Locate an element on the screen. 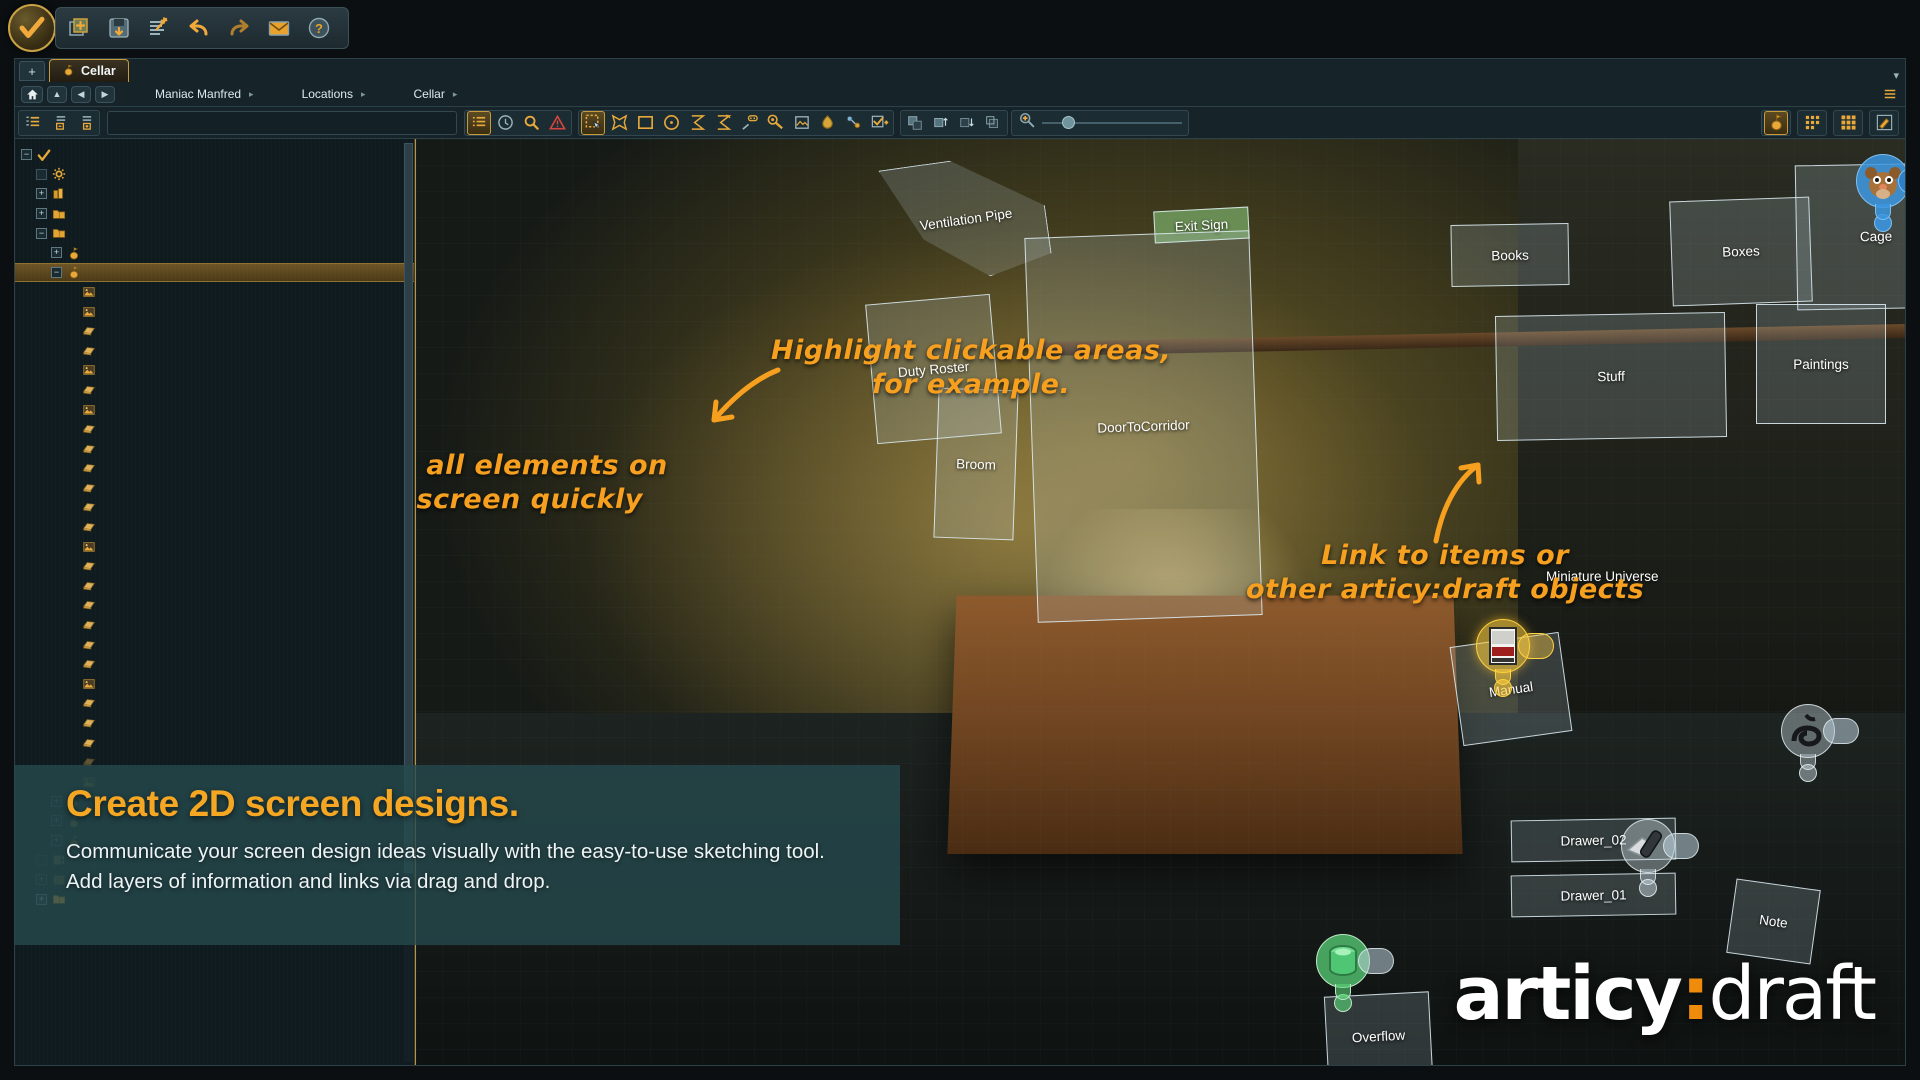 The image size is (1920, 1080). tree-toggle is located at coordinates (41, 174).